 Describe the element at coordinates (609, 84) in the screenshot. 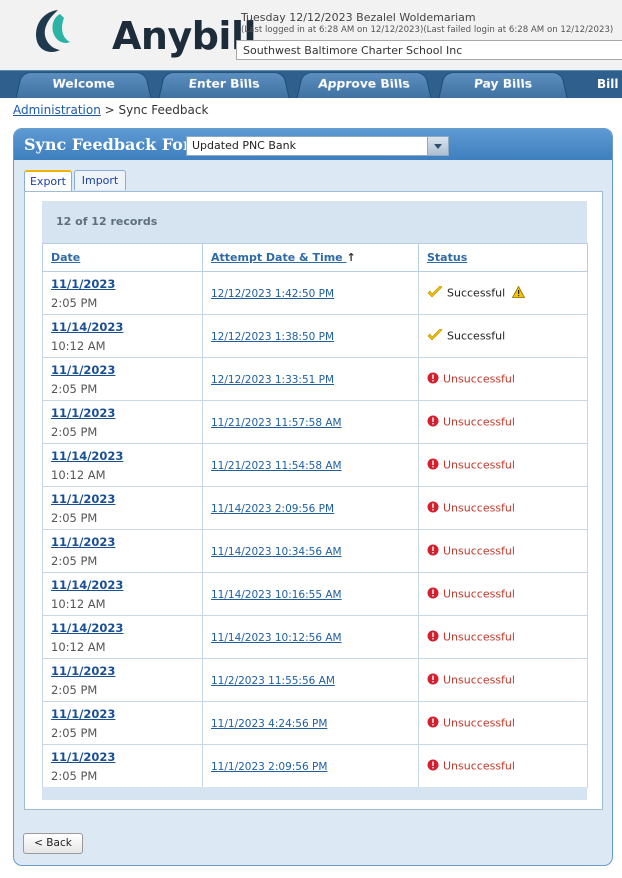

I see `tab-bill-s: Bill S` at that location.